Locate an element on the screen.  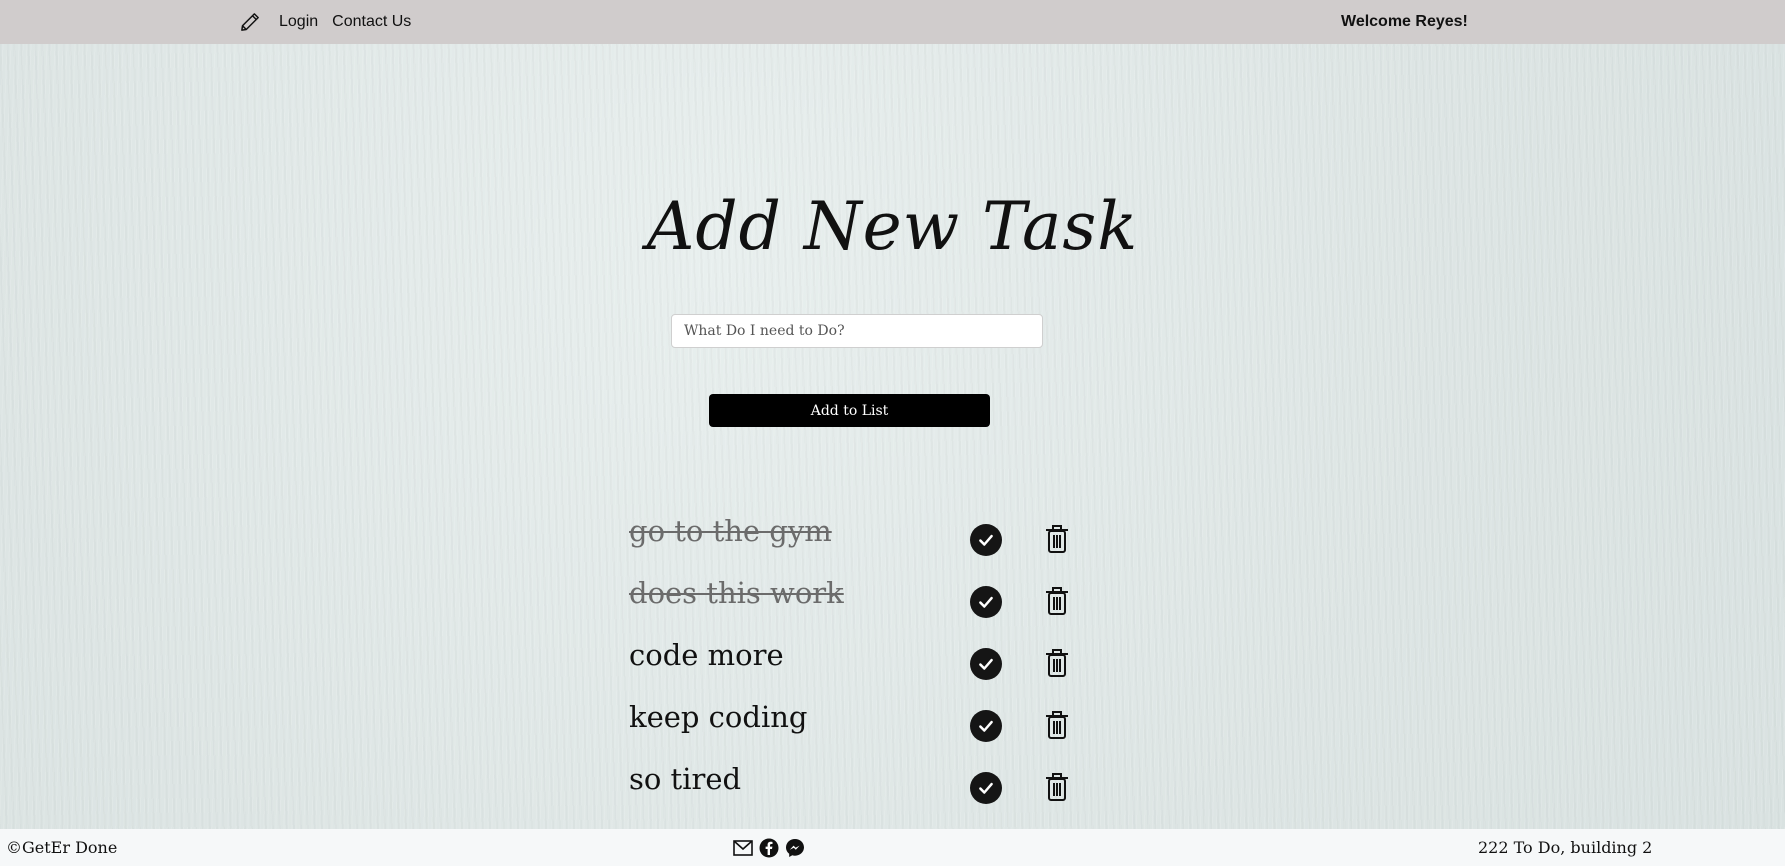
task-row: go to the gym is located at coordinates (859, 541).